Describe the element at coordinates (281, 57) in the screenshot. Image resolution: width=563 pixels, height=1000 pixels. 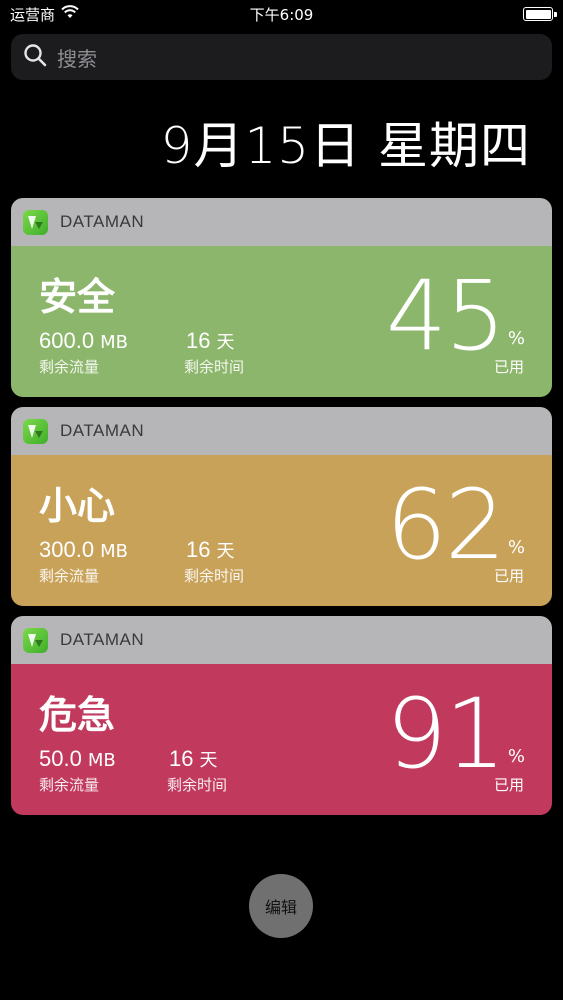
I see `search-bar: 搜索` at that location.